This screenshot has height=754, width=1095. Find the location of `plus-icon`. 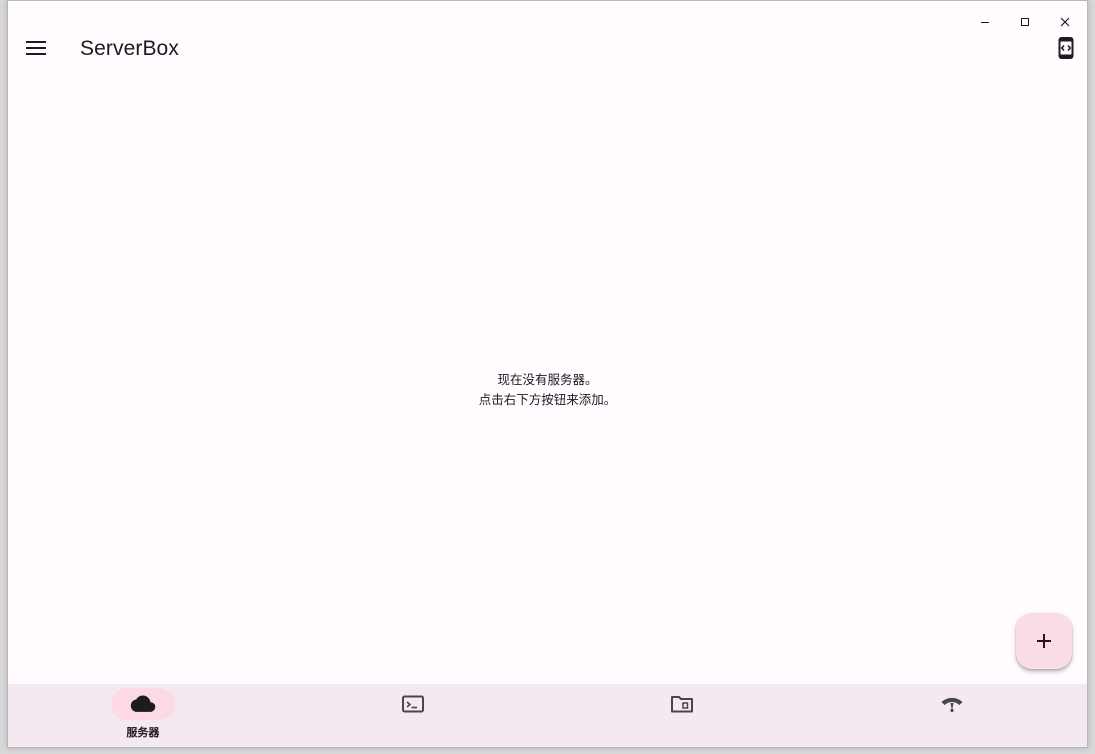

plus-icon is located at coordinates (1044, 641).